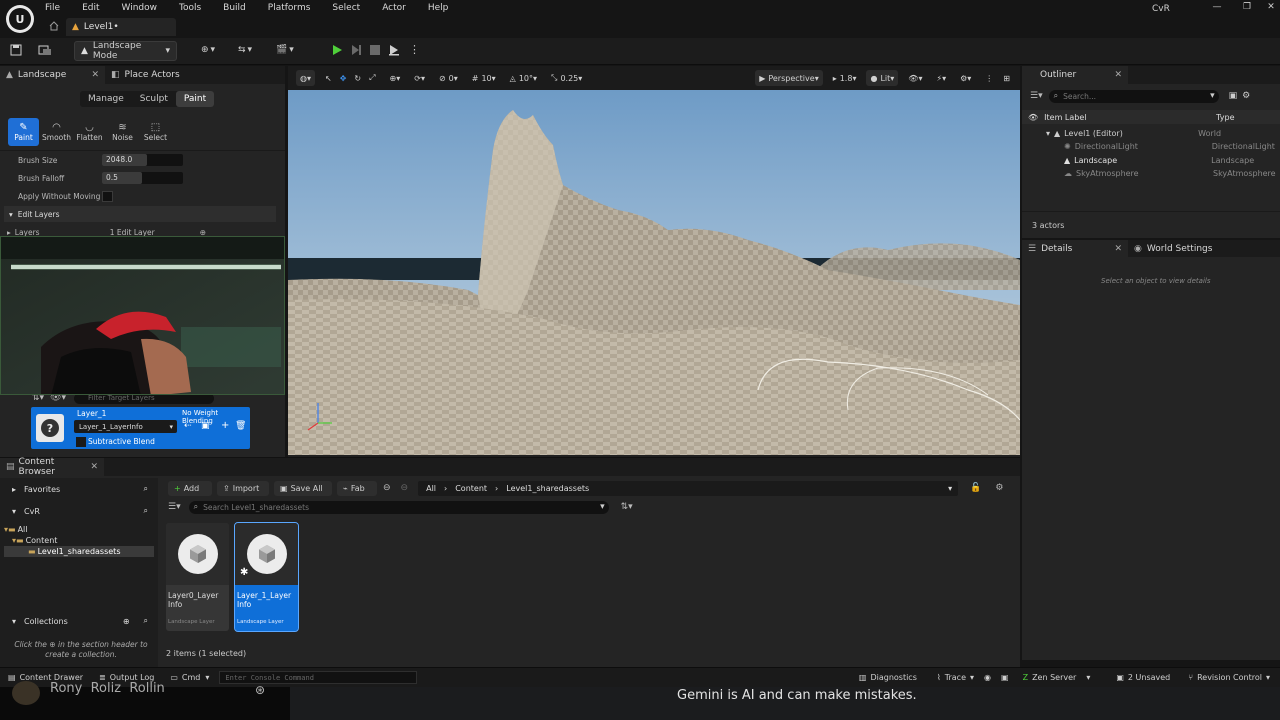 This screenshot has width=1280, height=720. Describe the element at coordinates (1133, 96) in the screenshot. I see `outliner-search-input: ⌕ Search... ▾` at that location.